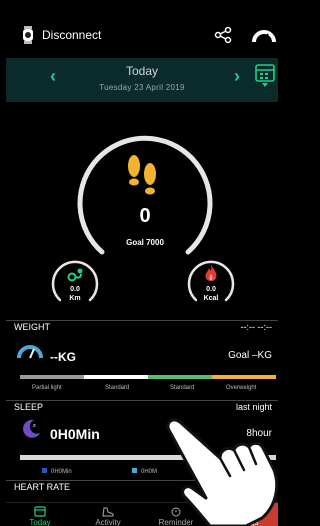 The height and width of the screenshot is (526, 320). I want to click on gauge-icon, so click(264, 36).